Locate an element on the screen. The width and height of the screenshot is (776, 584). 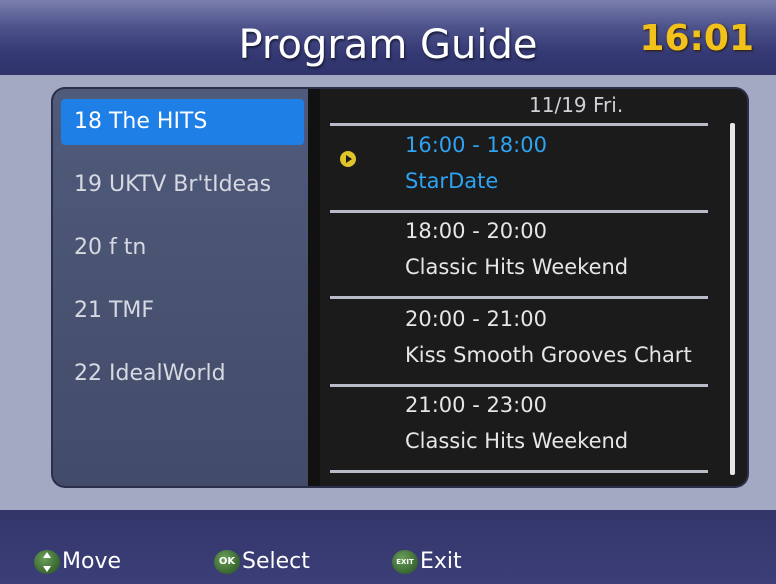
move-hint: Move is located at coordinates (77, 562).